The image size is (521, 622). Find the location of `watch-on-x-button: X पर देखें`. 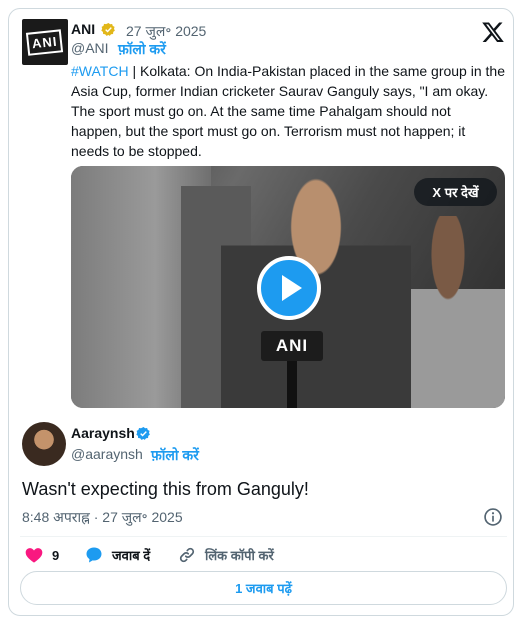

watch-on-x-button: X पर देखें is located at coordinates (455, 192).